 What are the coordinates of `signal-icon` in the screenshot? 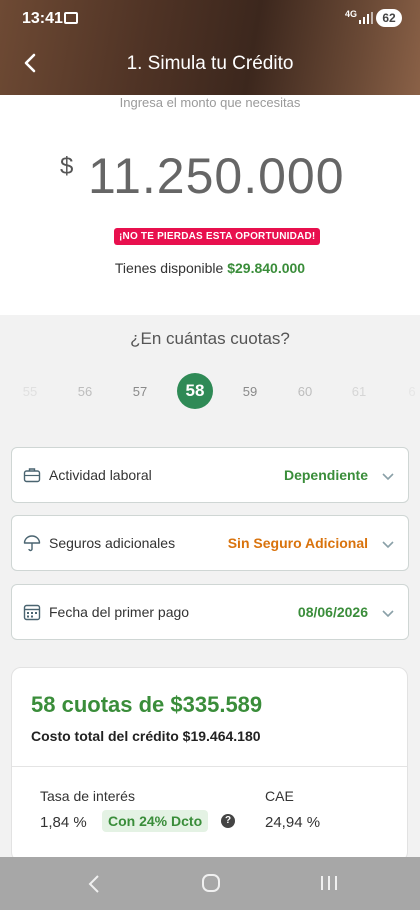 It's located at (366, 18).